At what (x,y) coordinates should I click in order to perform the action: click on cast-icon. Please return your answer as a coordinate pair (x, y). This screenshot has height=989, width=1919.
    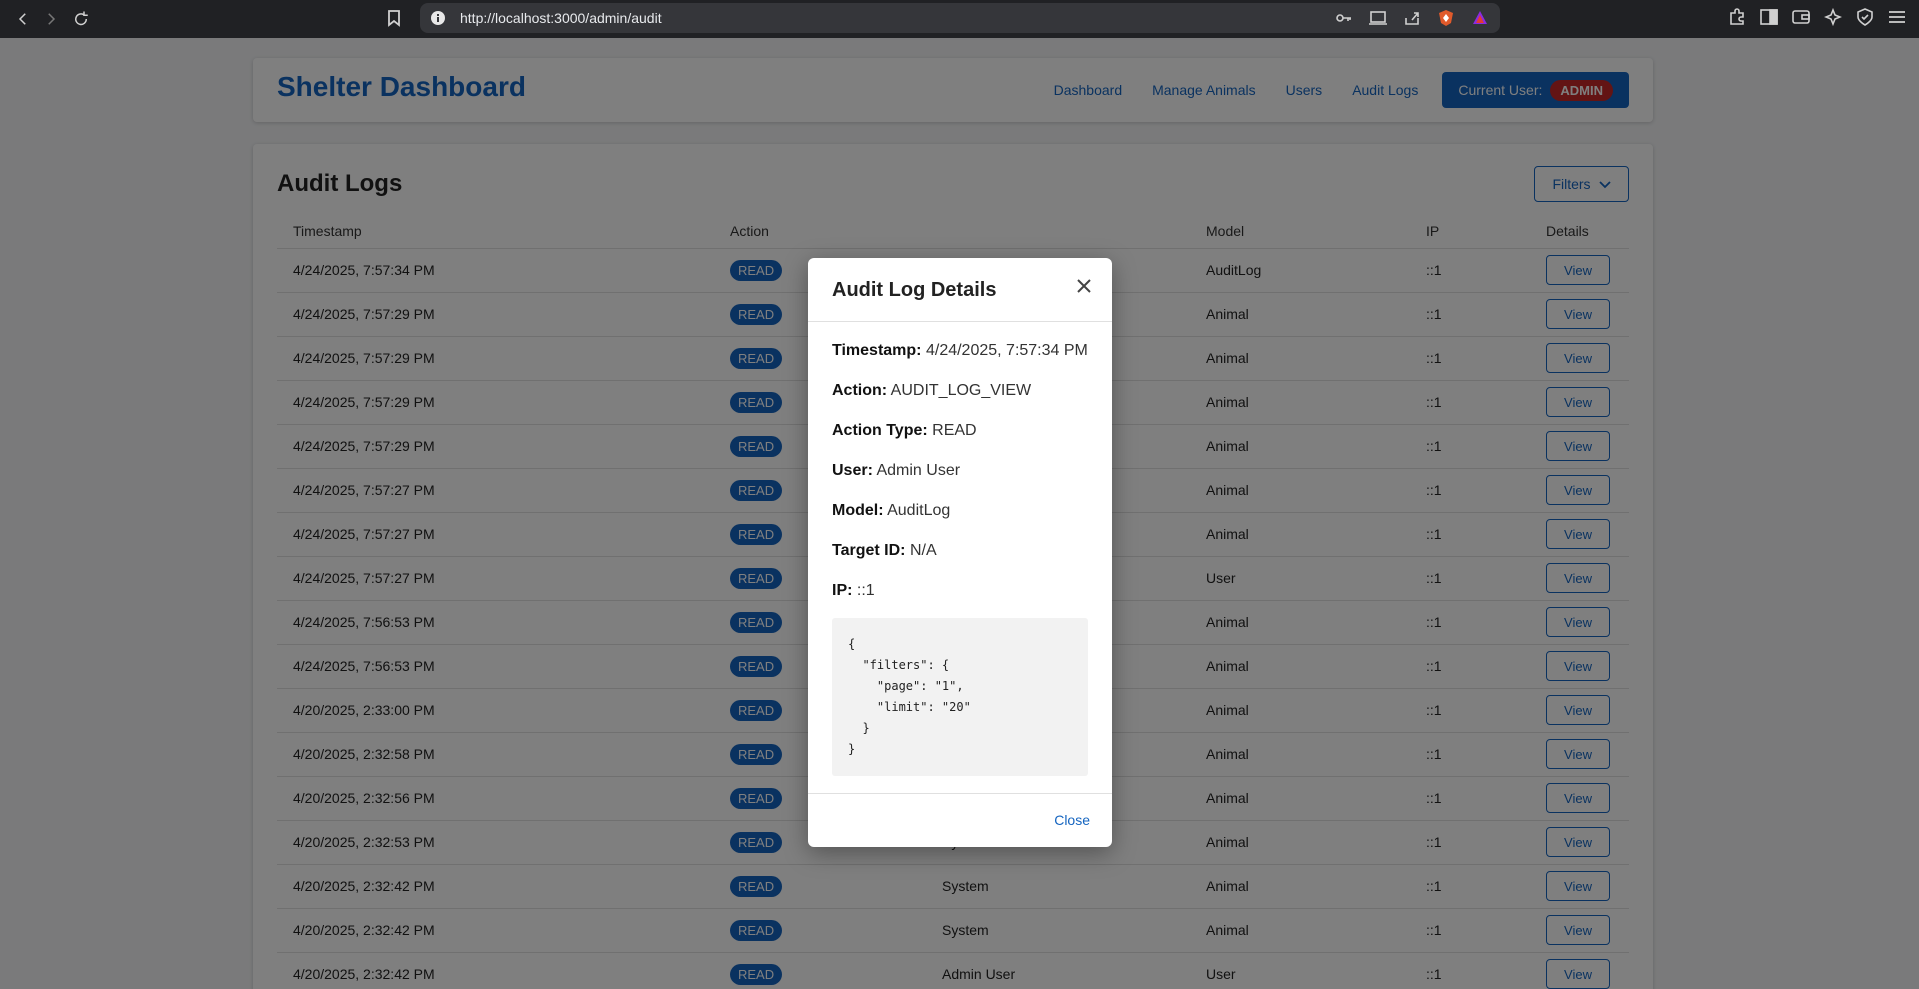
    Looking at the image, I should click on (1378, 18).